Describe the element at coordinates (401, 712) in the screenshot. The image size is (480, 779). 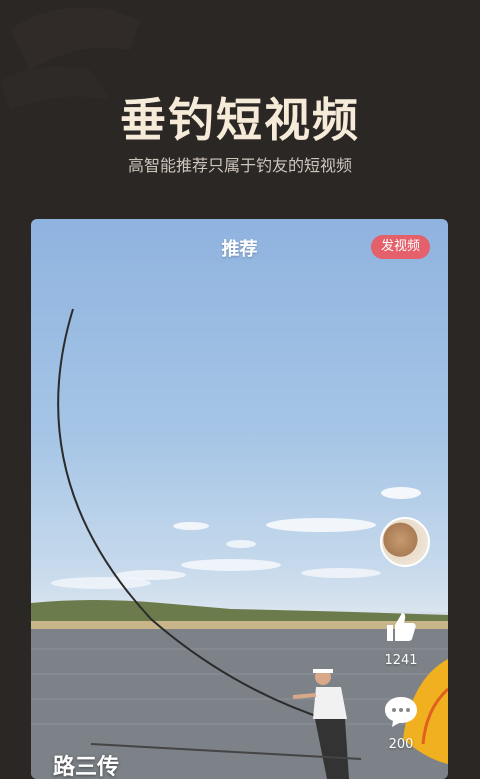
I see `comment-bubble-icon` at that location.